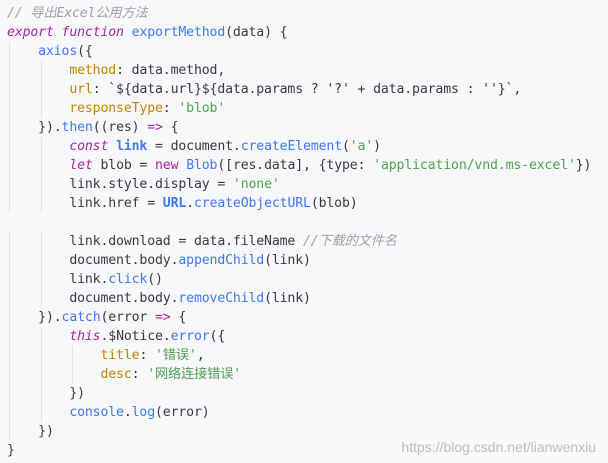  Describe the element at coordinates (498, 447) in the screenshot. I see `watermark-text: https://blog.csdn.net/lianwenxiu` at that location.